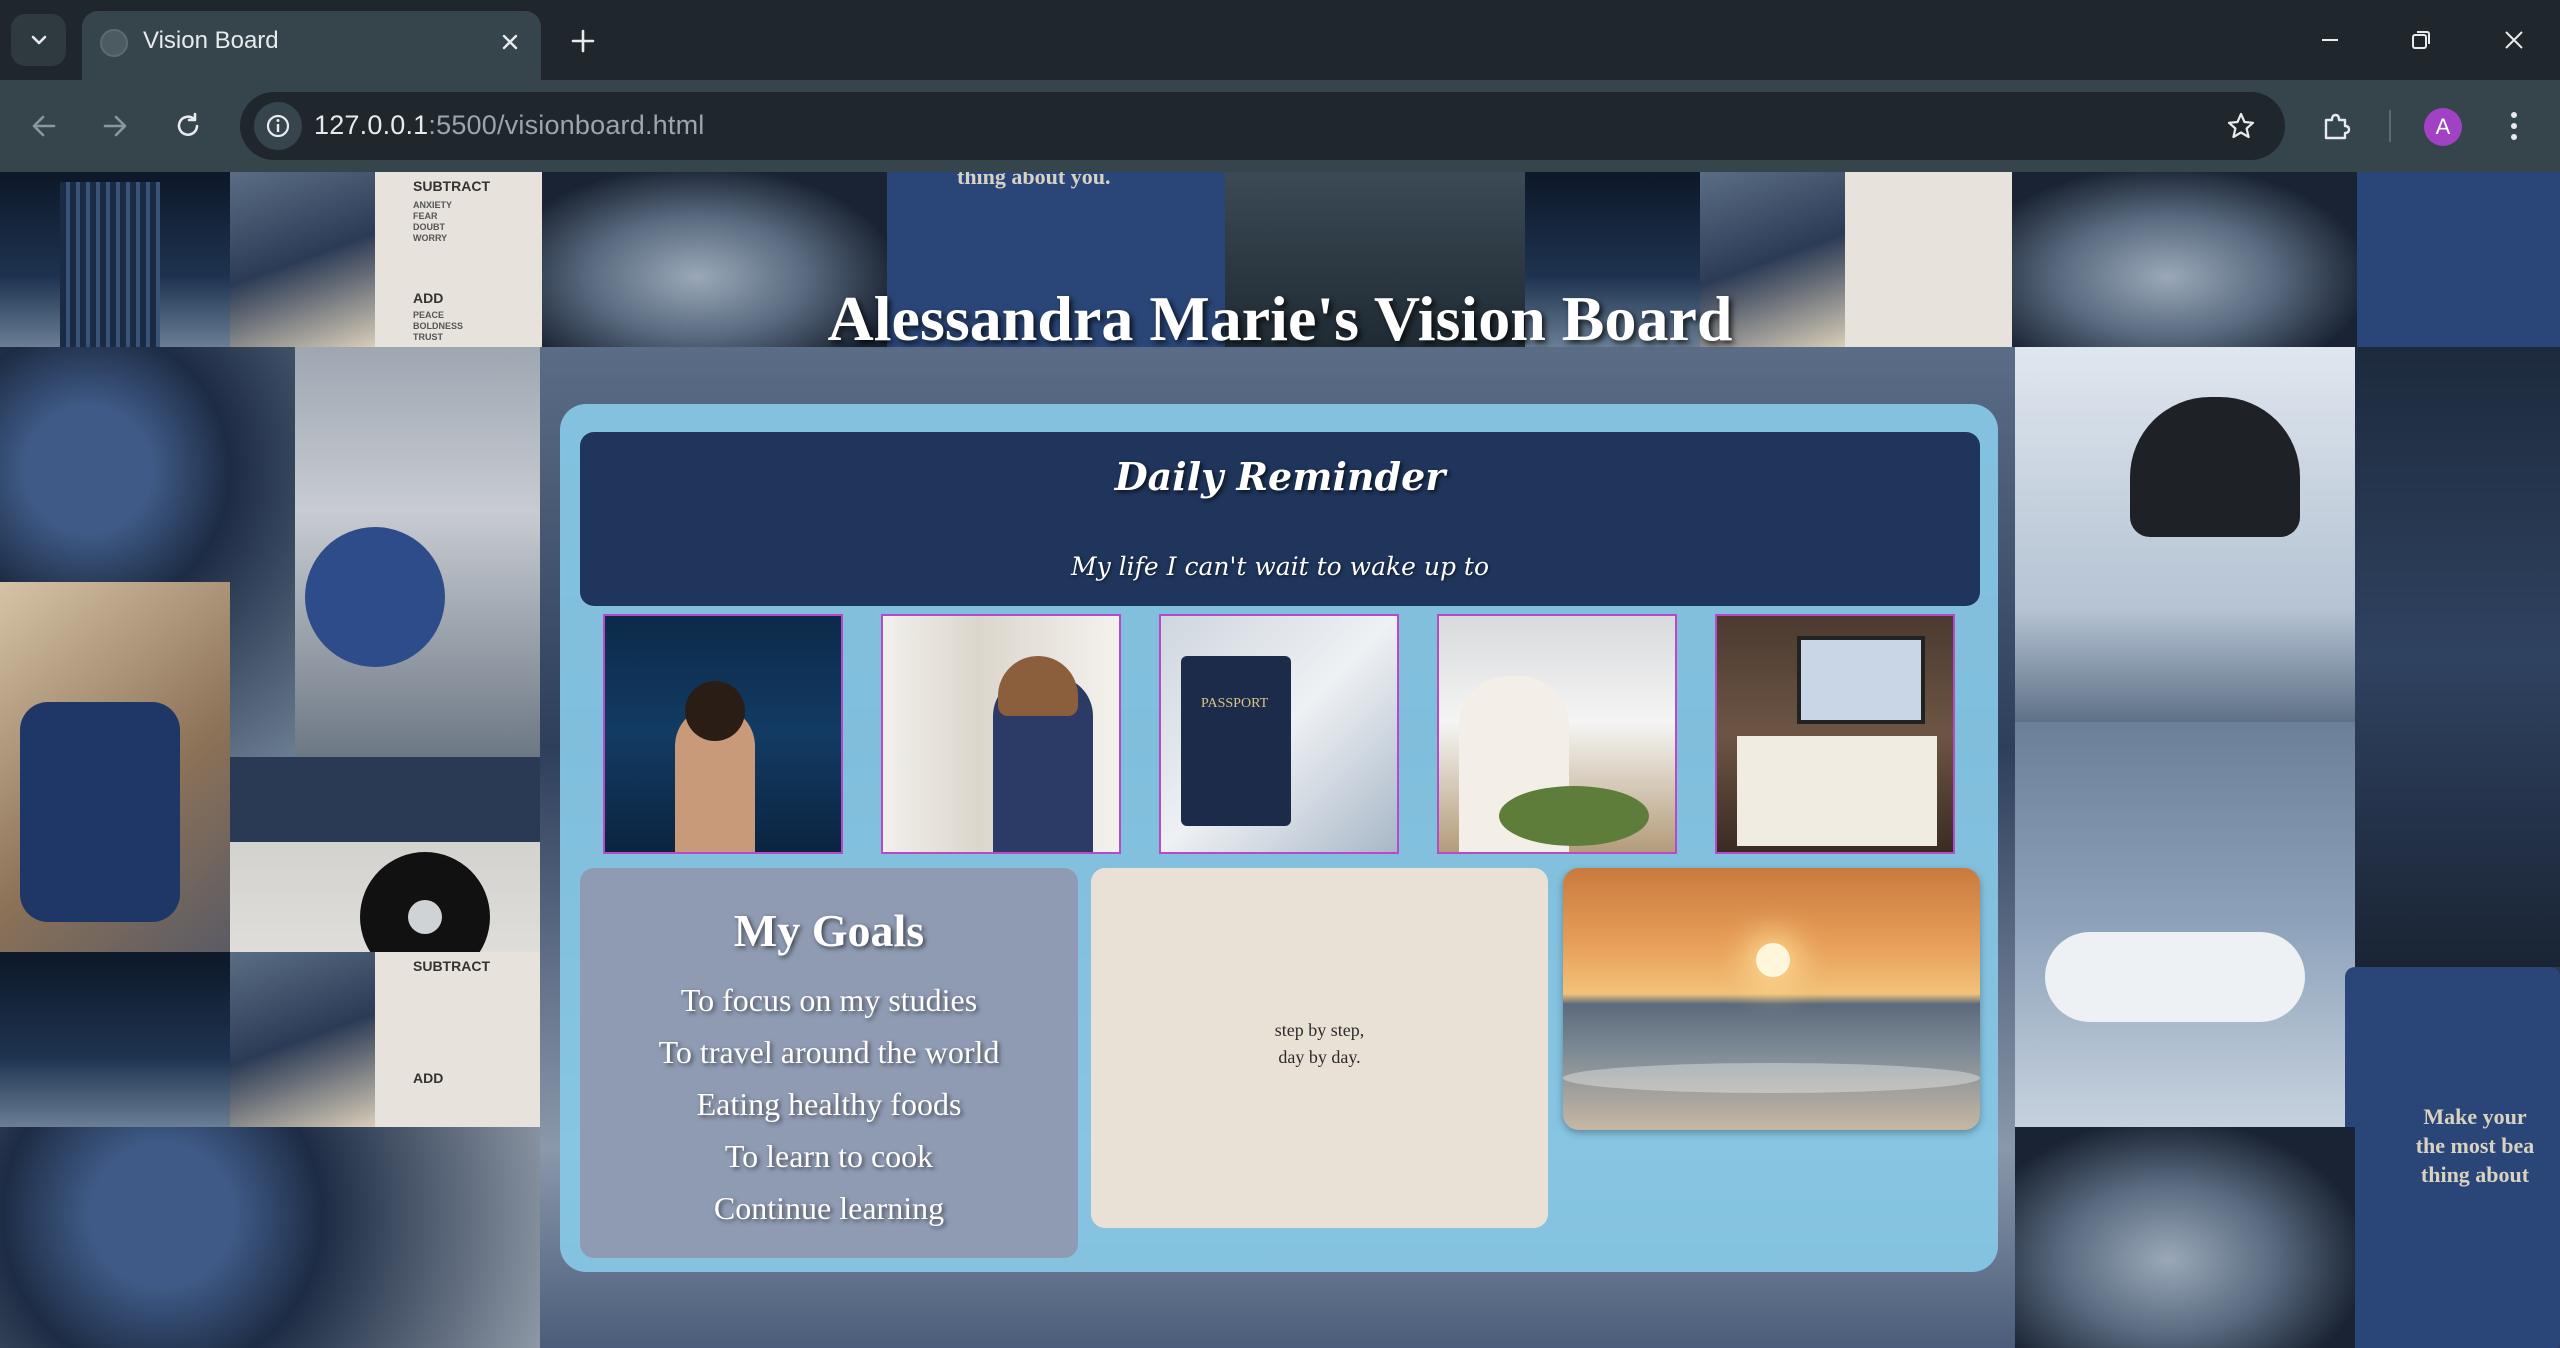 This screenshot has width=2560, height=1348. Describe the element at coordinates (829, 930) in the screenshot. I see `goals-title: My Goals` at that location.